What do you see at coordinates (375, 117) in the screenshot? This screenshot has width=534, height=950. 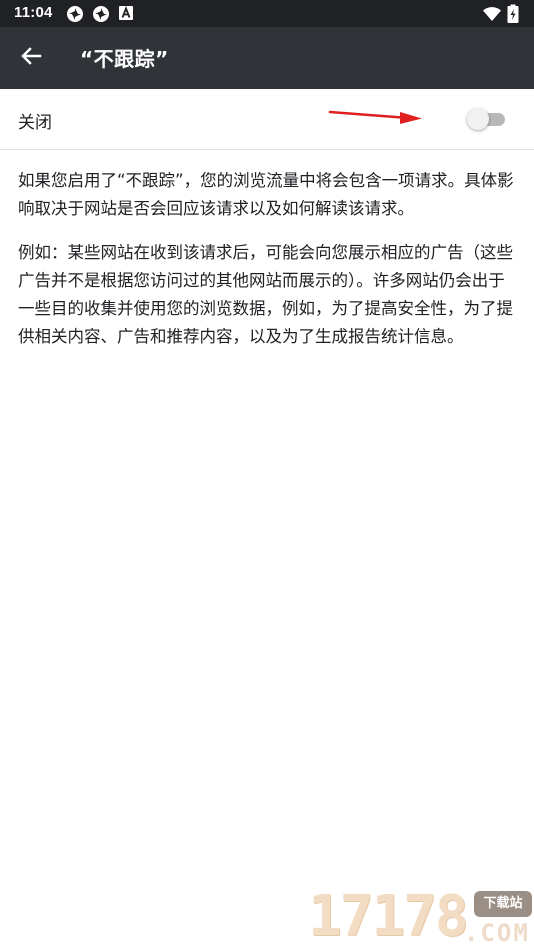 I see `annotation-arrow-icon` at bounding box center [375, 117].